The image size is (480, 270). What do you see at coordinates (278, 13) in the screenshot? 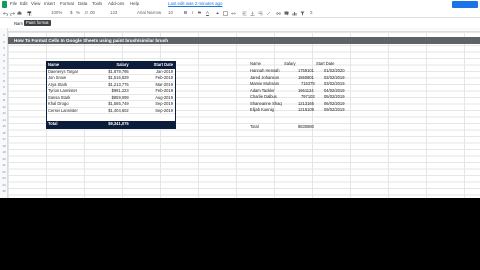
I see `link-icon` at bounding box center [278, 13].